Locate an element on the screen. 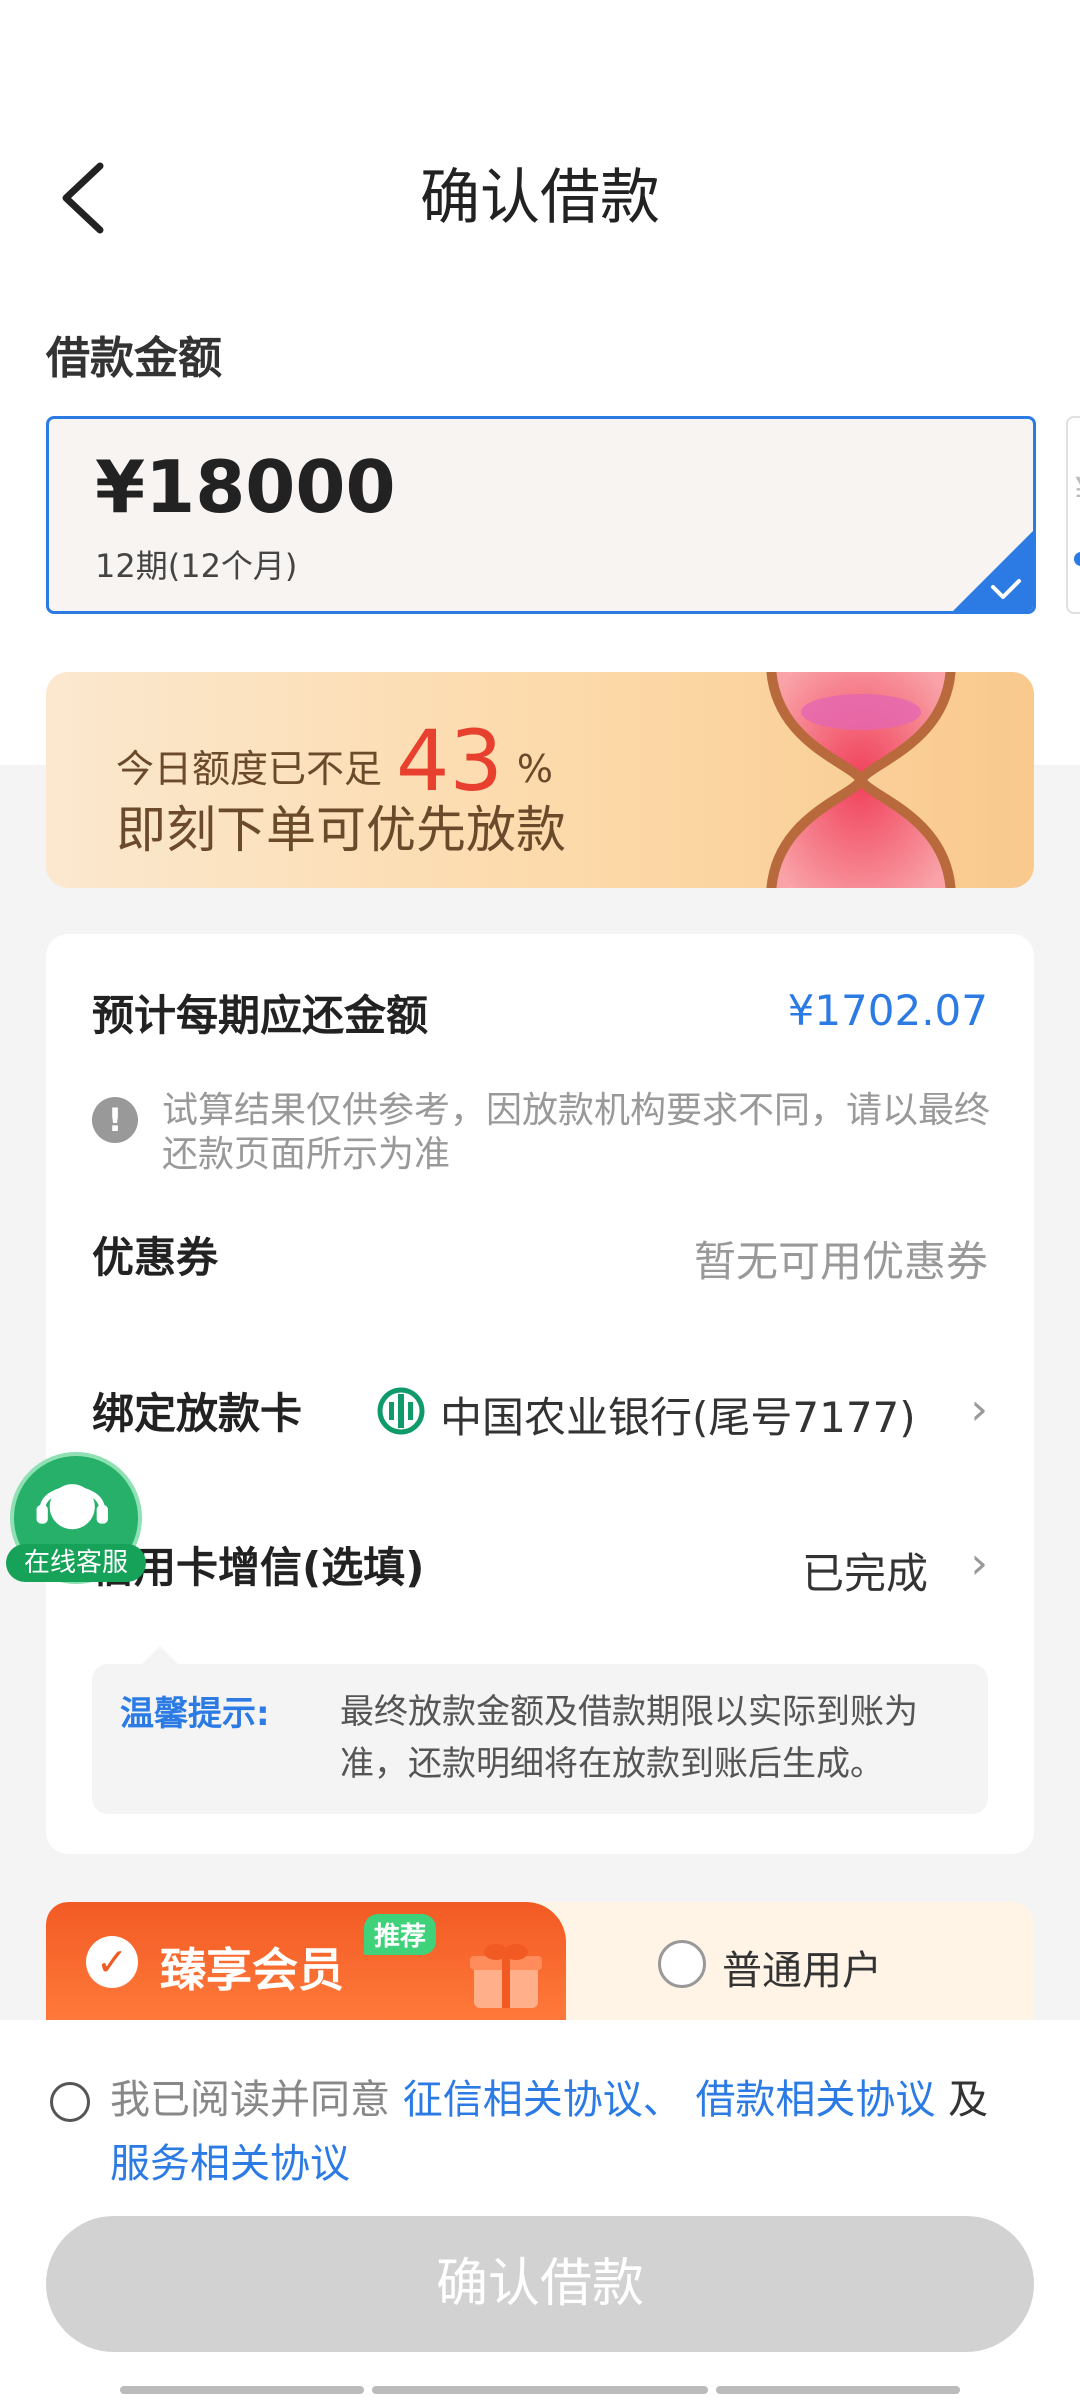 Image resolution: width=1080 pixels, height=2400 pixels. credit-card-value: 已完成 is located at coordinates (865, 1570).